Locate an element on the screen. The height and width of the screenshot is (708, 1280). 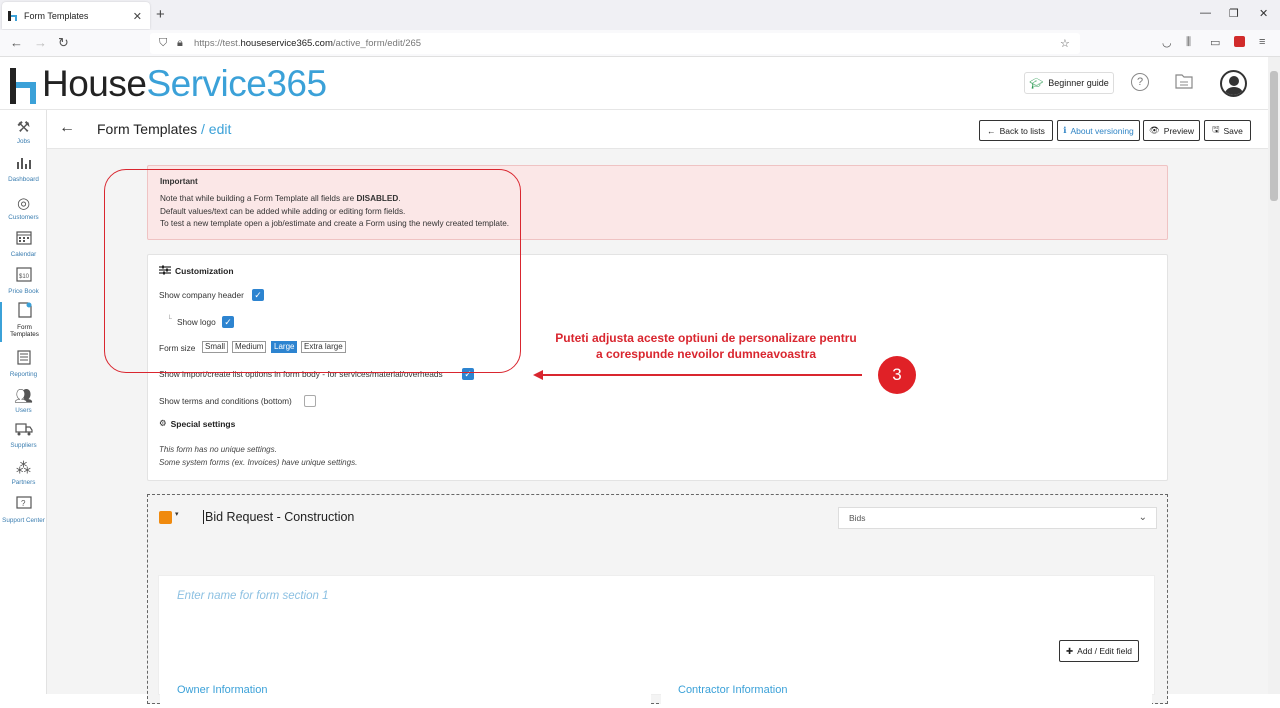
sidebar-item-label: Jobs is located at coordinates (23, 141).